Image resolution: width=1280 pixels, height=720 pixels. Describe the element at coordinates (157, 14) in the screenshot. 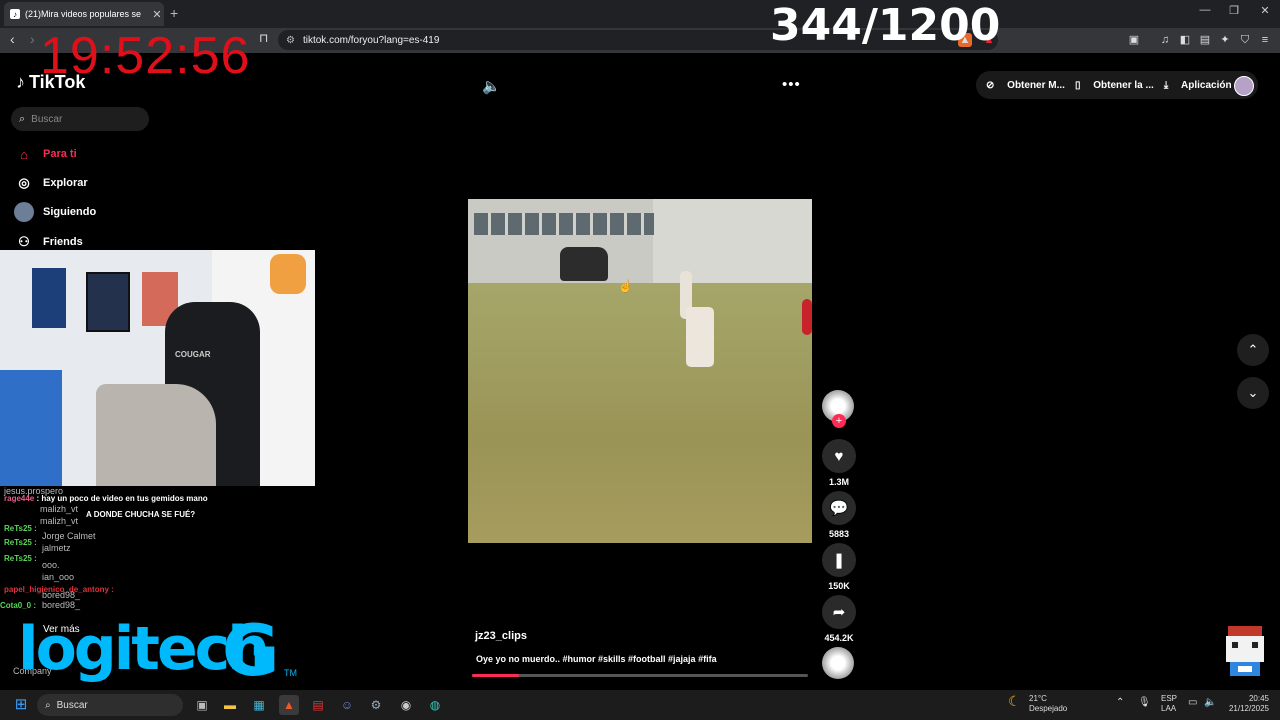

I see `close-tab-icon: ✕` at that location.